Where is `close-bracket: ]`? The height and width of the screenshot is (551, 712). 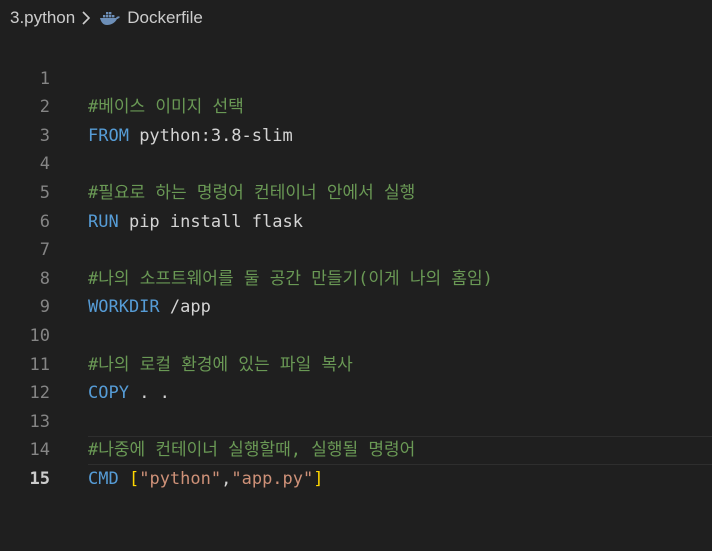
close-bracket: ] is located at coordinates (318, 478).